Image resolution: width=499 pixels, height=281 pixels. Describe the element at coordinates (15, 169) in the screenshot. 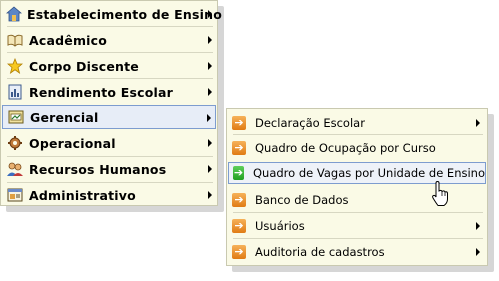

I see `people-icon` at that location.